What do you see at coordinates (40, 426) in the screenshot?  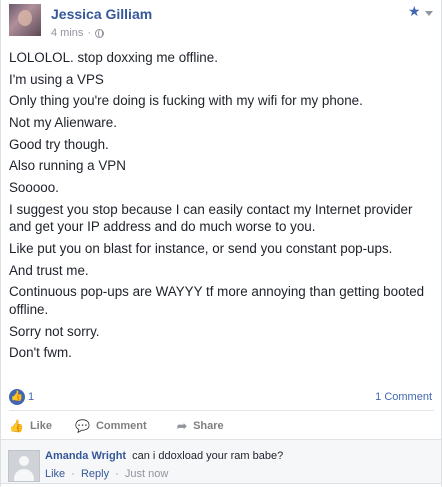 I see `like-label: Like` at bounding box center [40, 426].